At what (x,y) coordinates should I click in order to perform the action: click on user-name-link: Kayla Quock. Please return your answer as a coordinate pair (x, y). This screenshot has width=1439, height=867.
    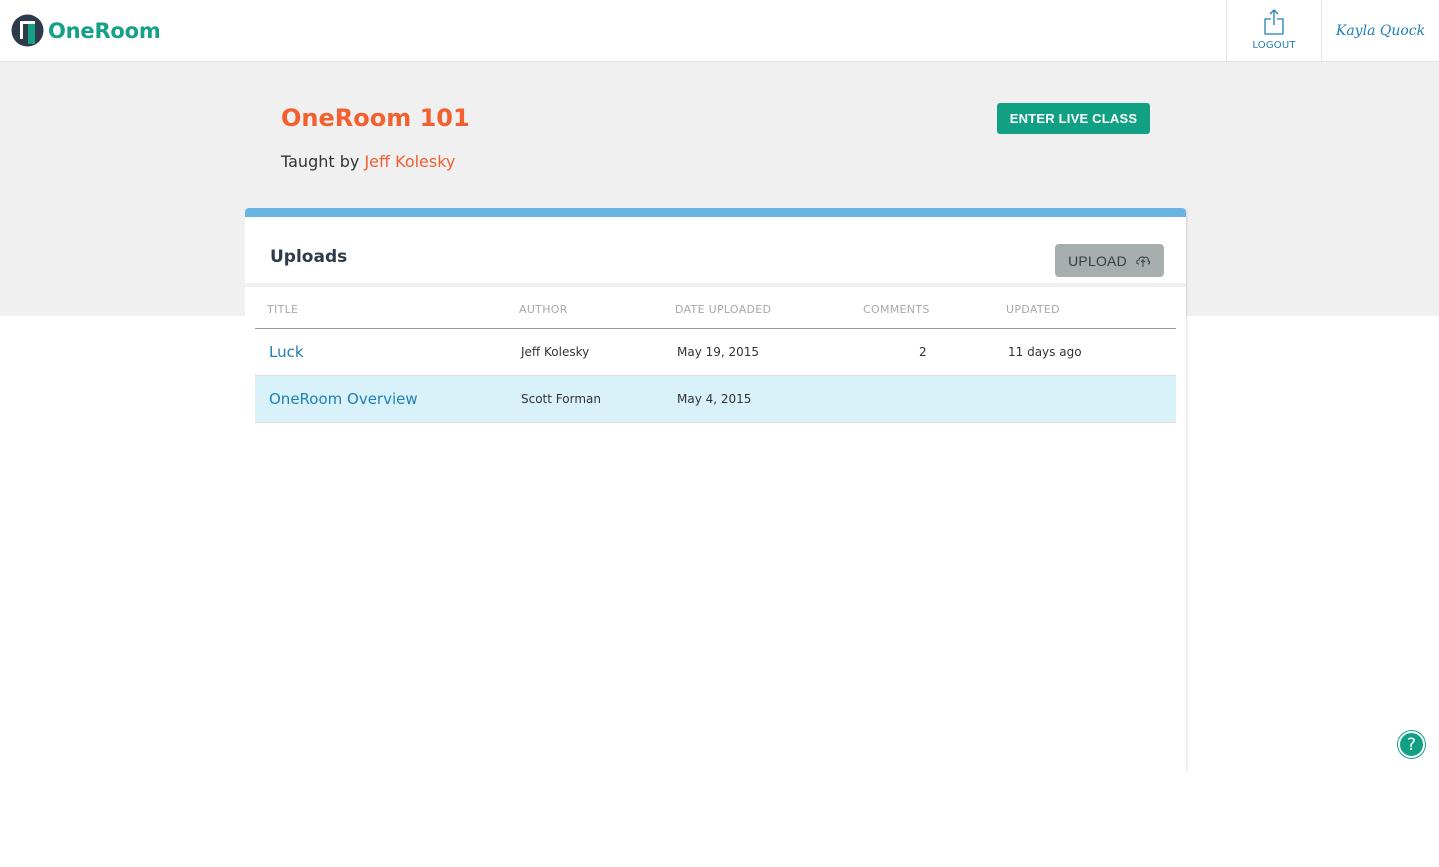
    Looking at the image, I should click on (1380, 31).